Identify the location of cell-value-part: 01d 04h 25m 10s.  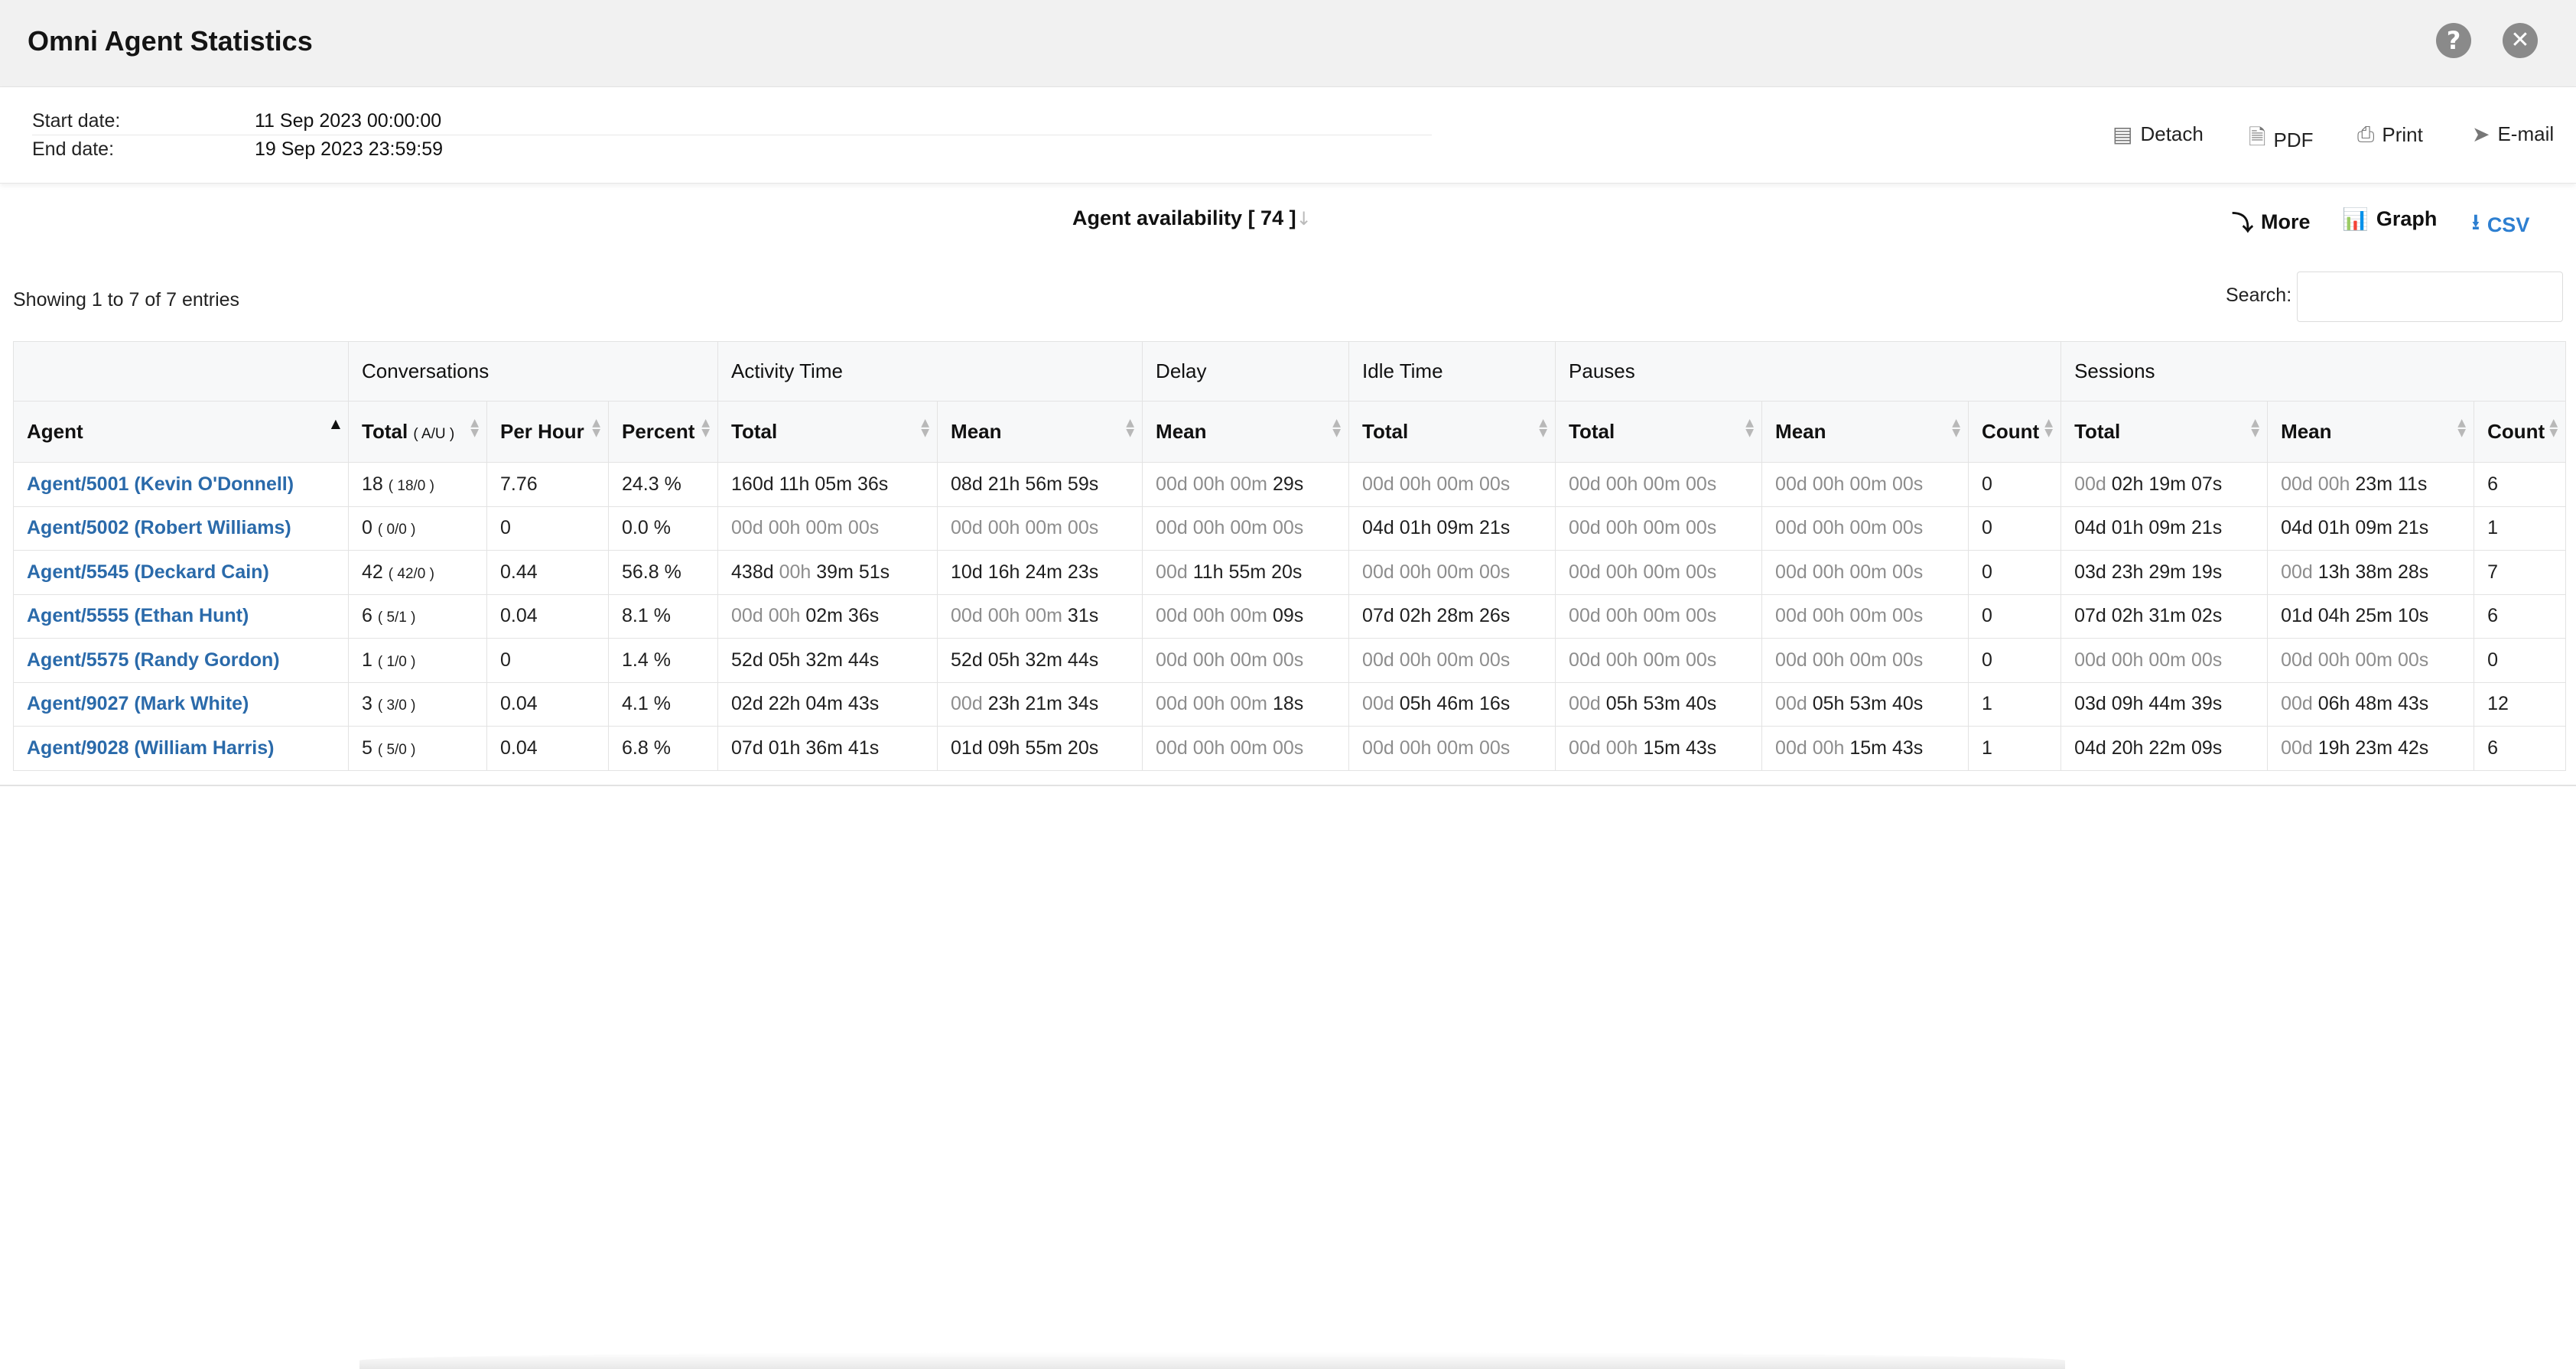
(2355, 616).